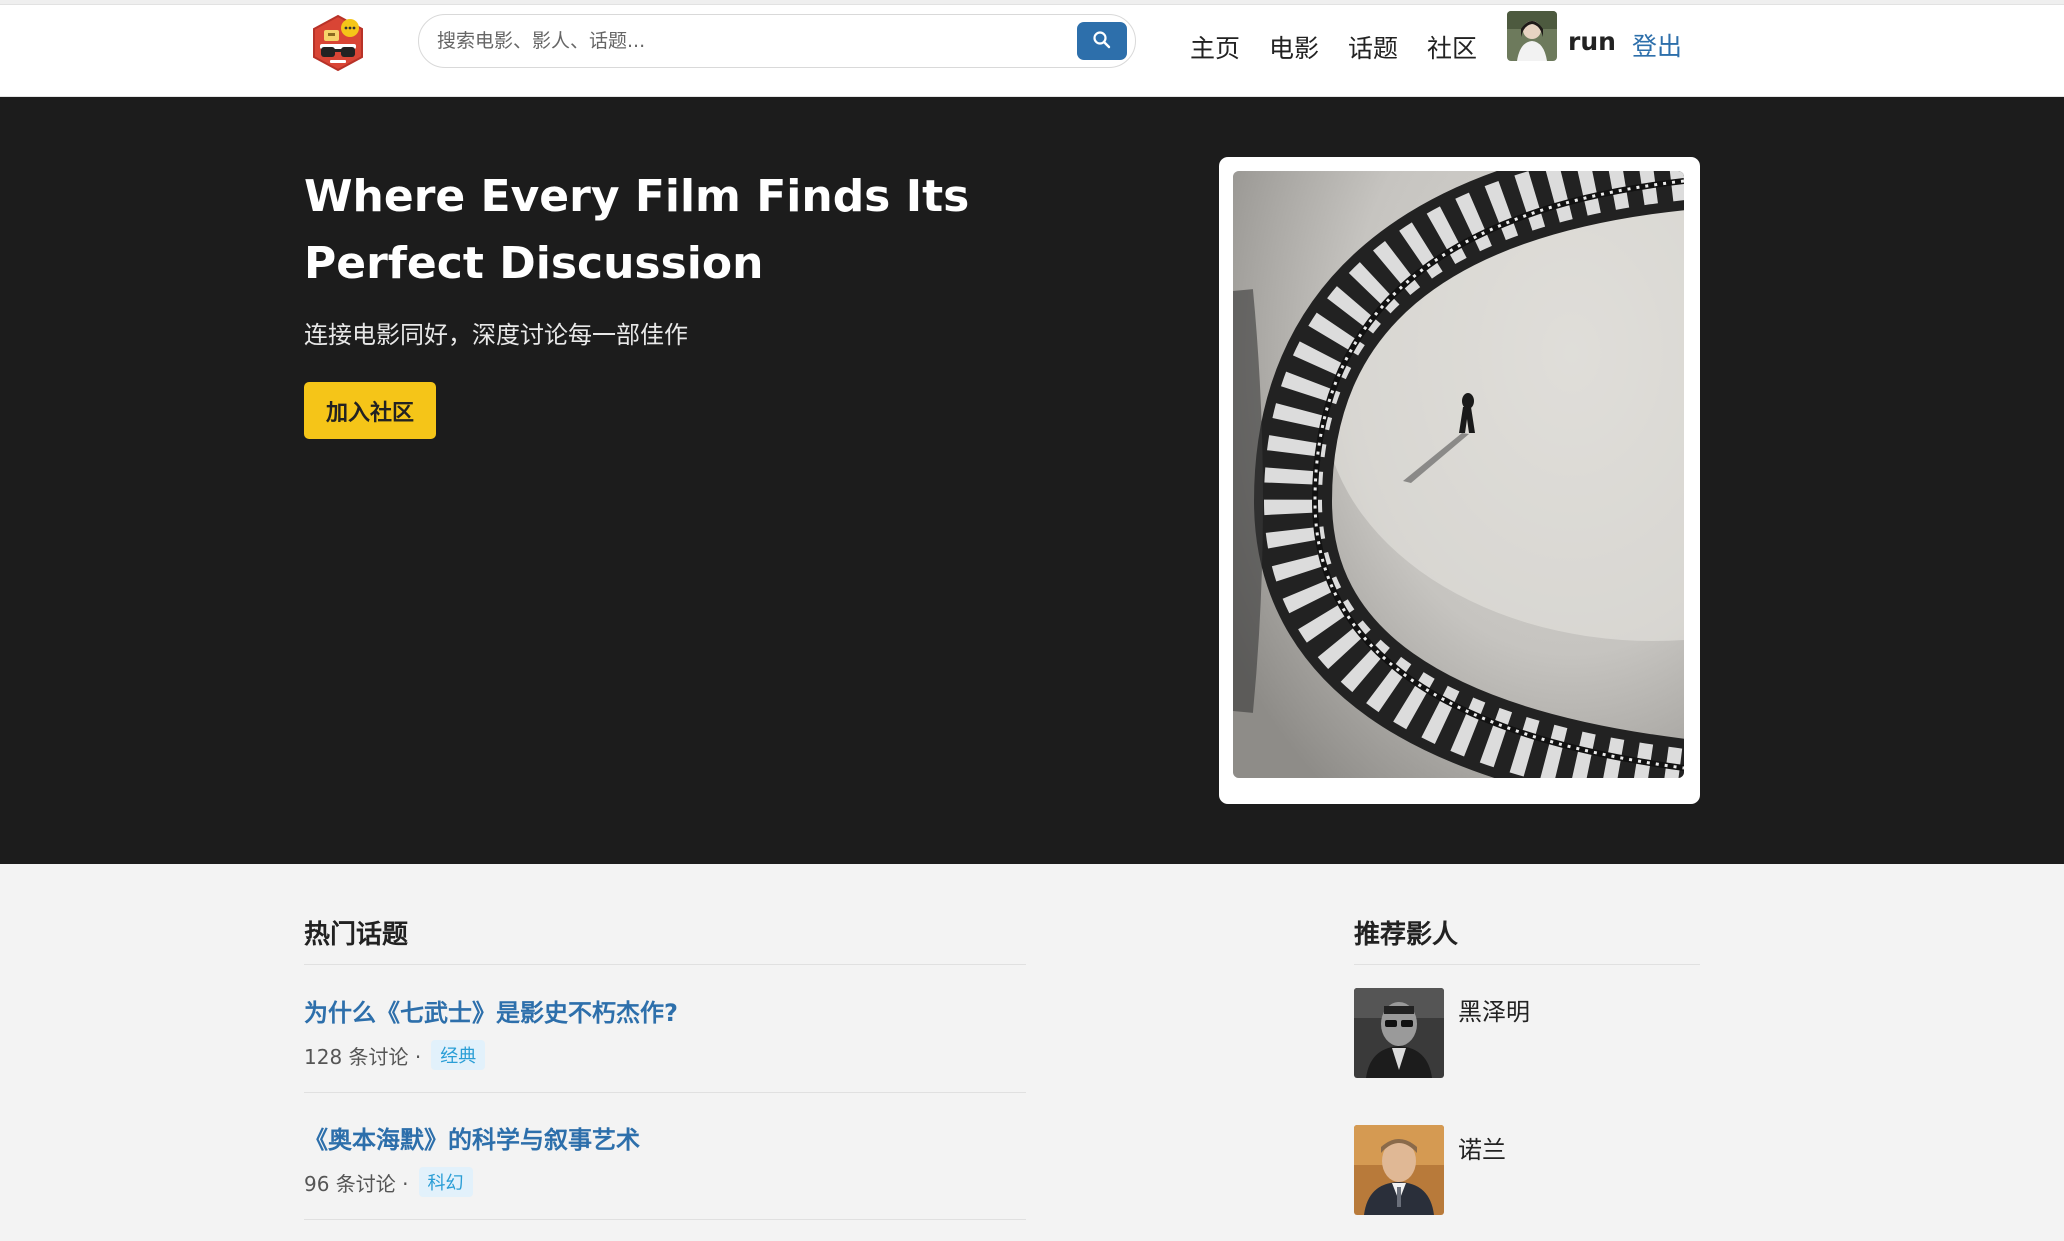  What do you see at coordinates (370, 410) in the screenshot?
I see `join-community-button: 加入社区` at bounding box center [370, 410].